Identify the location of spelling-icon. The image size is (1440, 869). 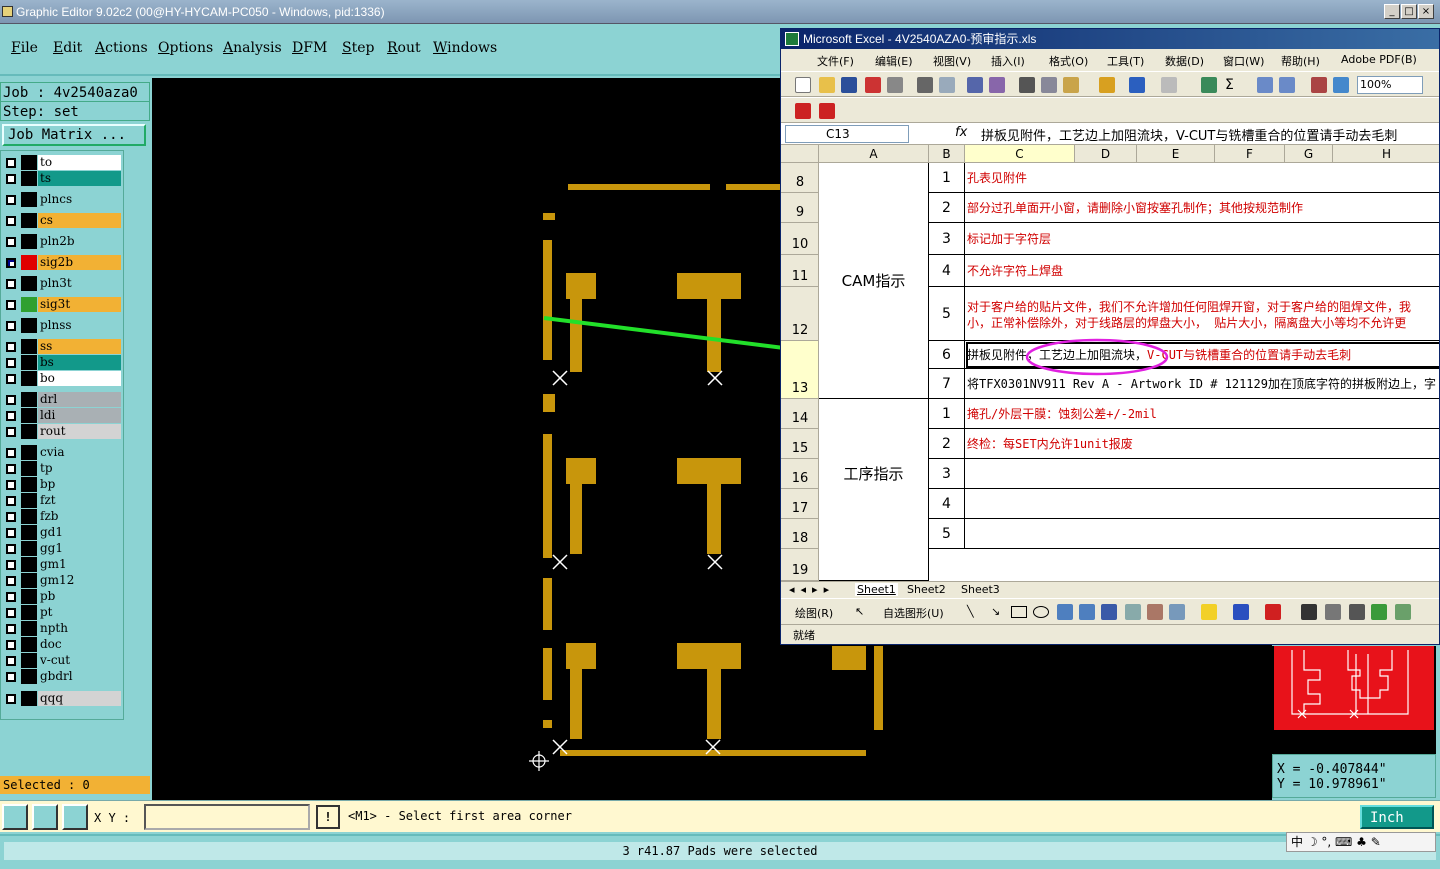
(975, 85).